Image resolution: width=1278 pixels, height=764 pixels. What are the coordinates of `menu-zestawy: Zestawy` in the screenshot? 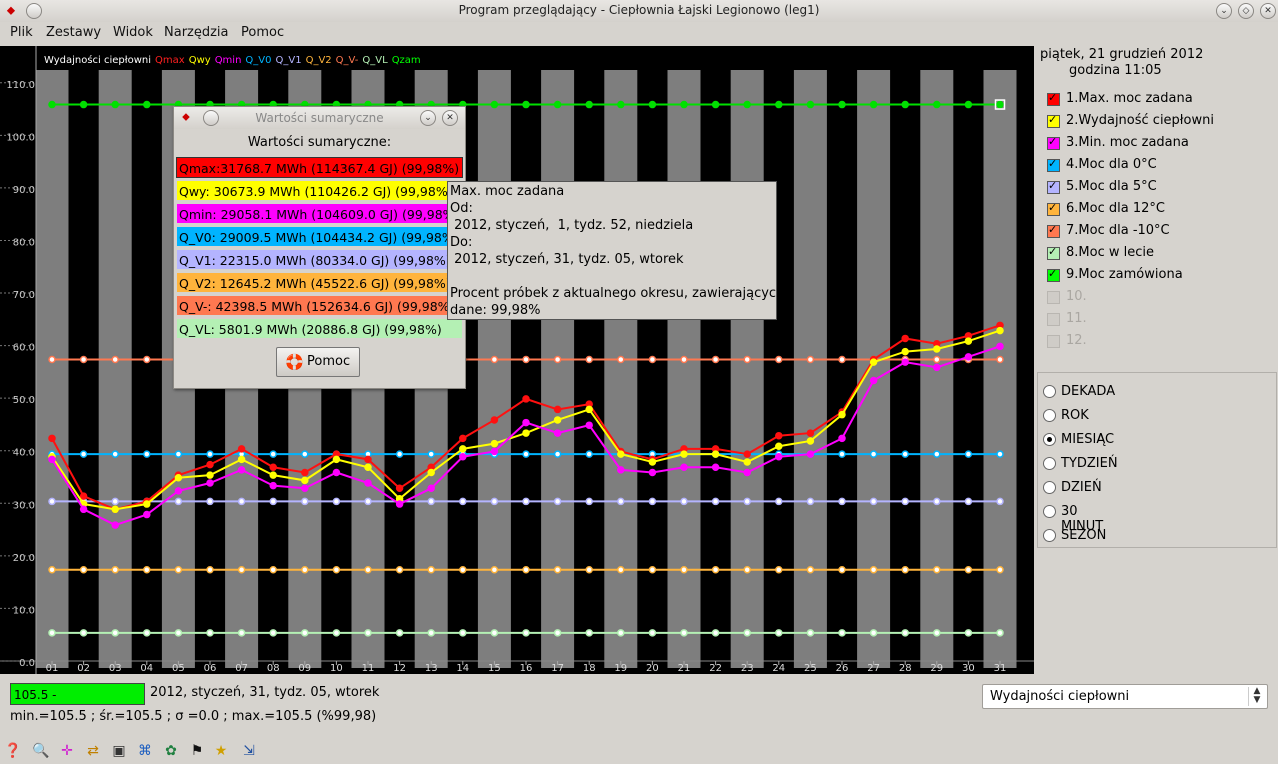 It's located at (73, 32).